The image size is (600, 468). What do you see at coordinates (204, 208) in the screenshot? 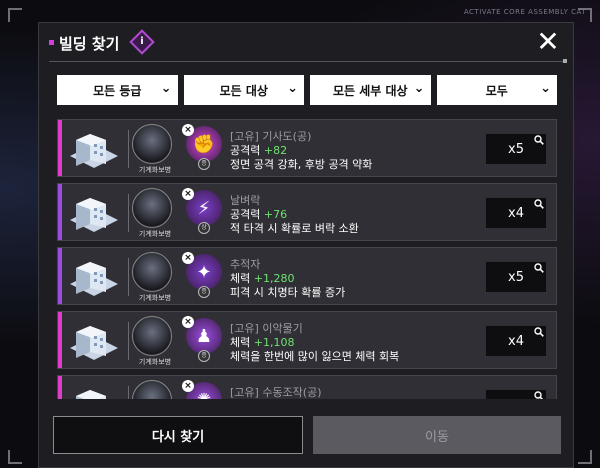
I see `skill-glyph: ⚡` at bounding box center [204, 208].